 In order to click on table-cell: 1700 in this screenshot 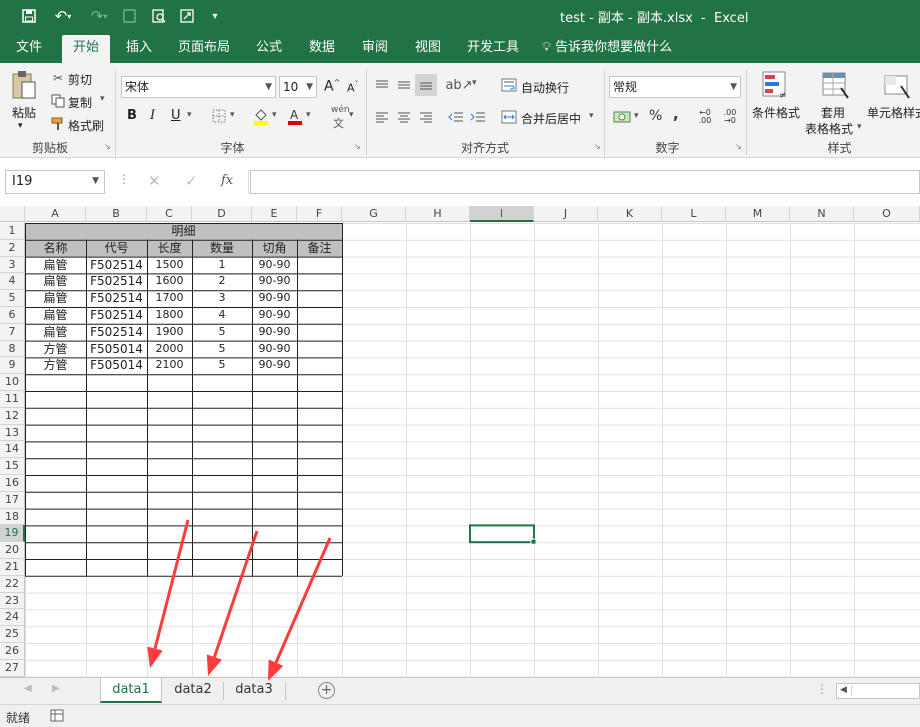, I will do `click(169, 298)`.